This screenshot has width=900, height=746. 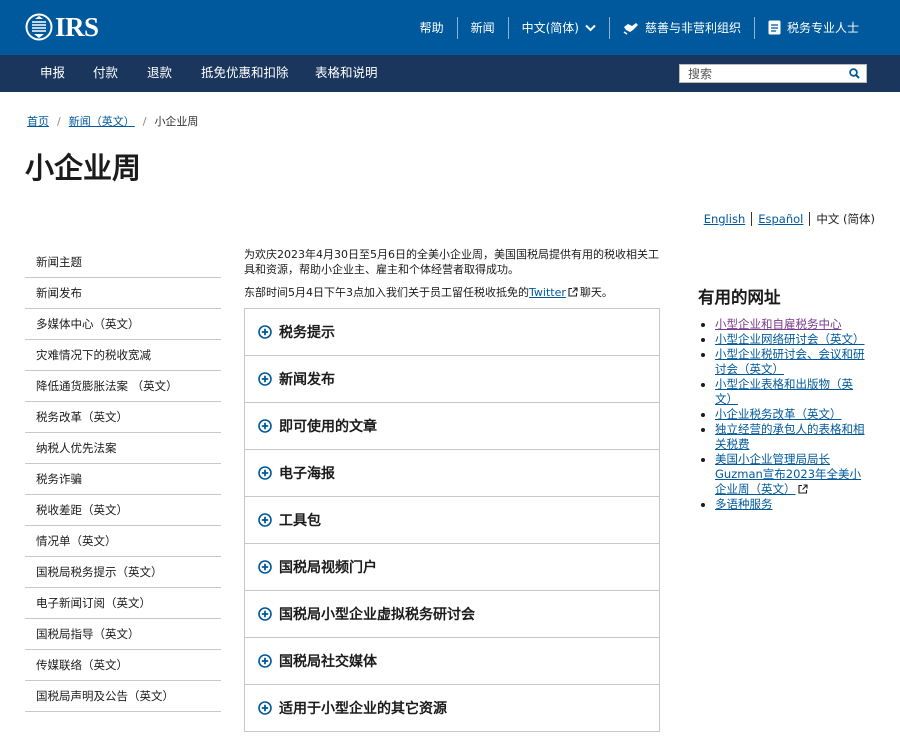 I want to click on sidebar-item-tax-tips: 国税局税务提示（英文）, so click(x=123, y=572).